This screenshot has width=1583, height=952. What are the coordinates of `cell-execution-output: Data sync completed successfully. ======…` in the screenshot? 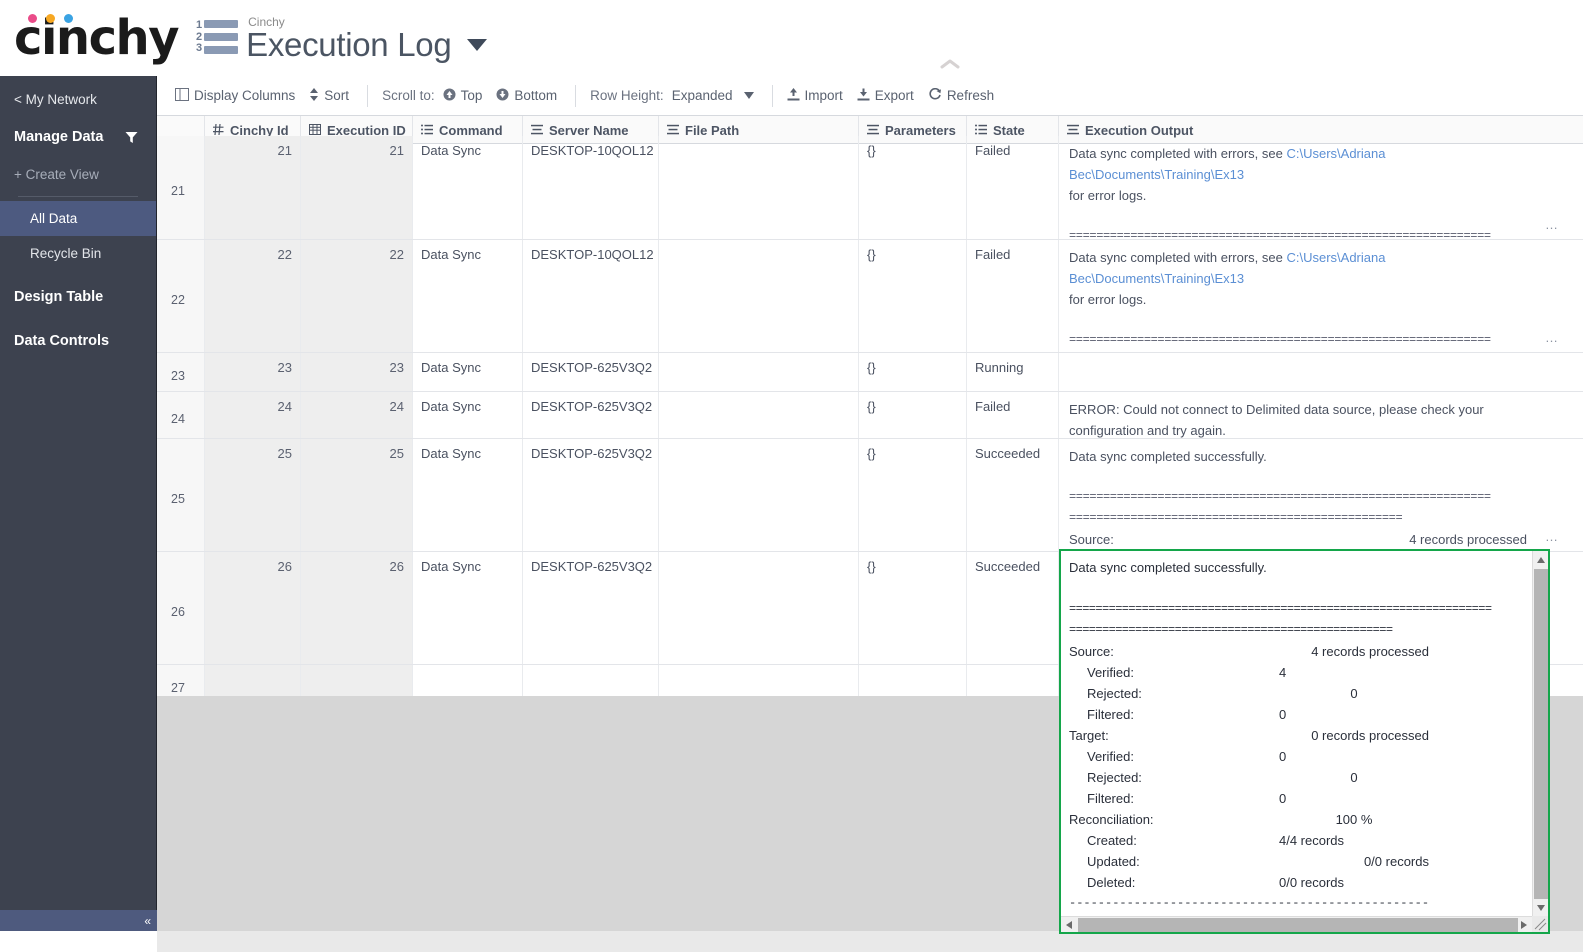 It's located at (1312, 495).